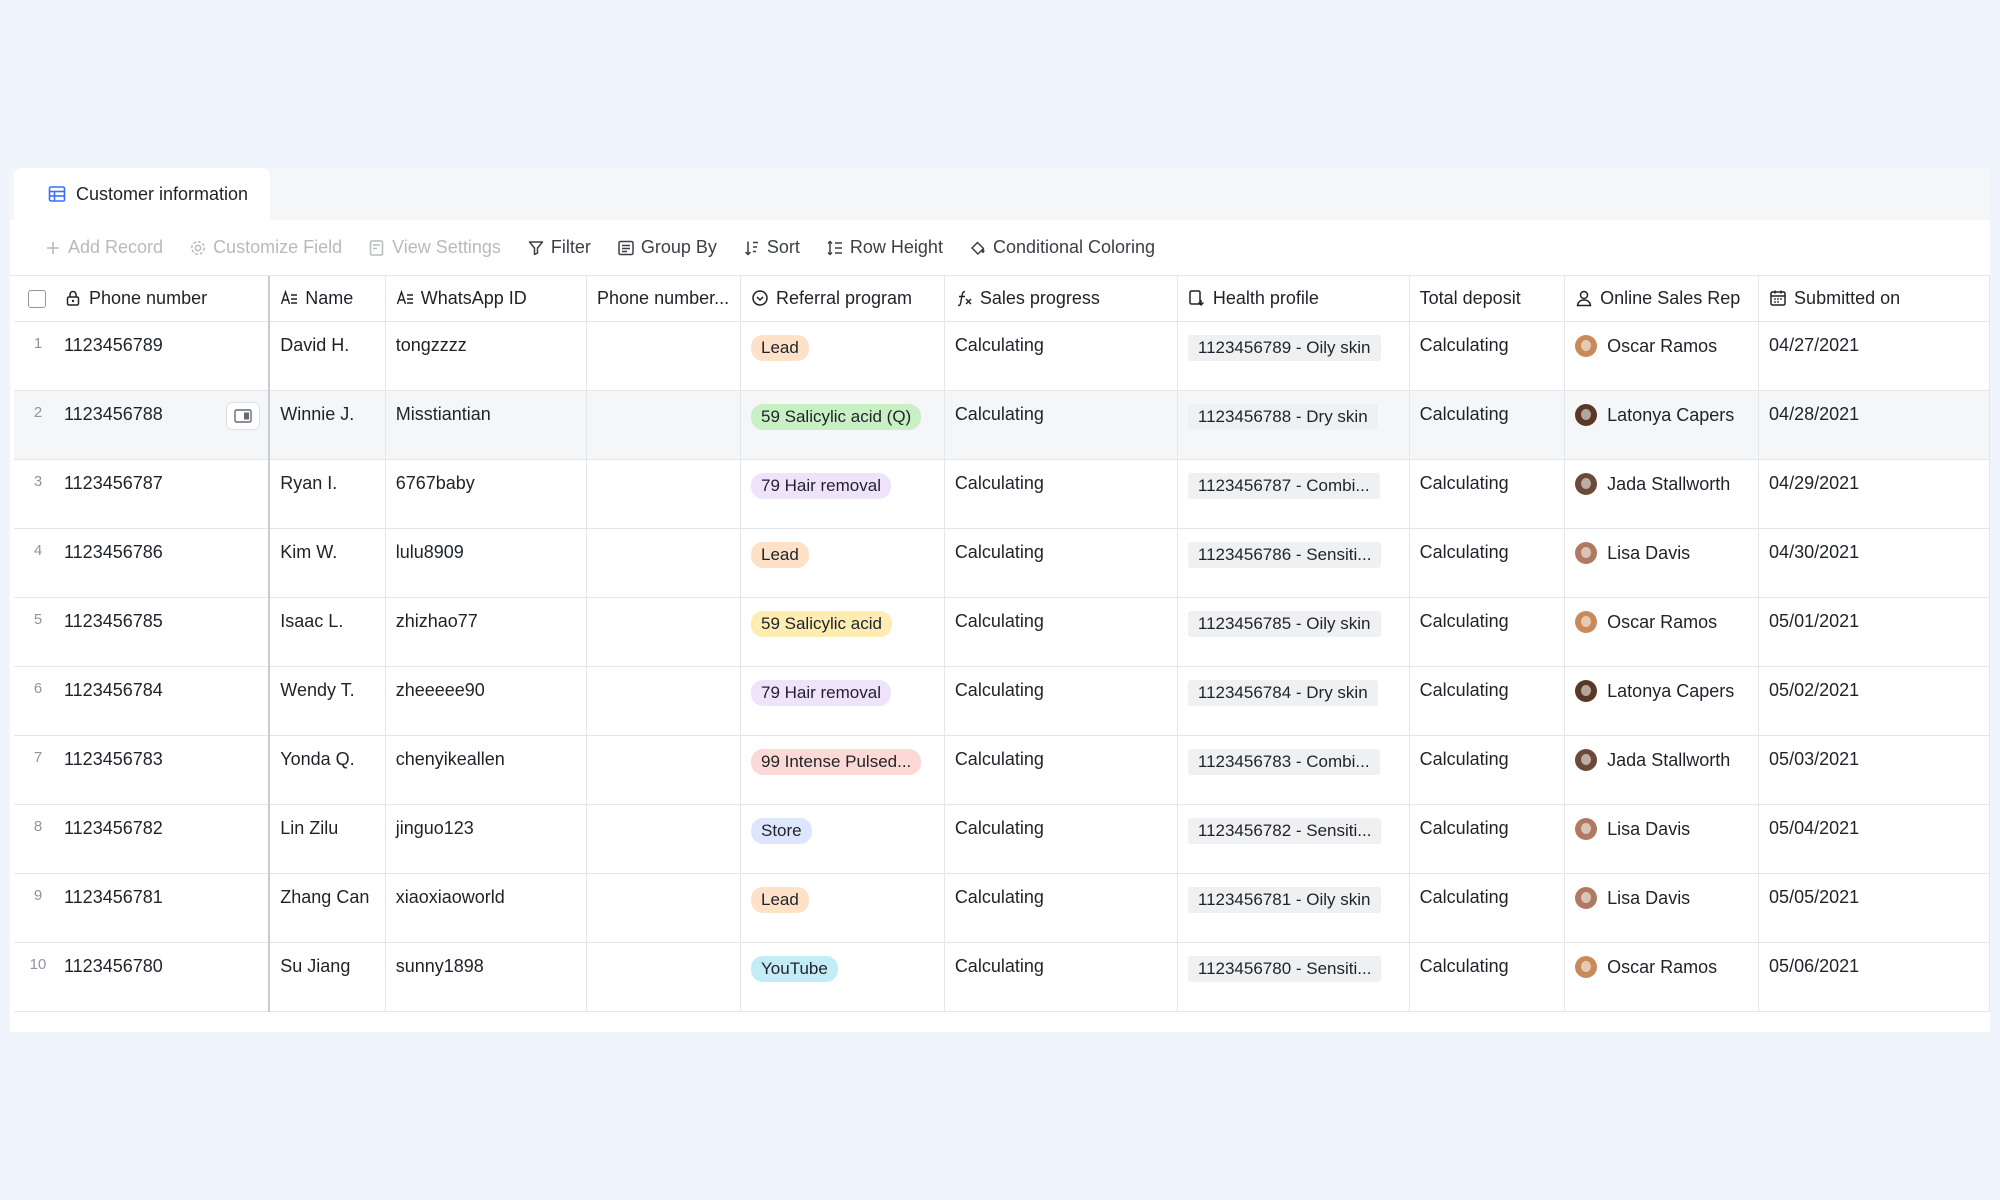 The width and height of the screenshot is (2000, 1200). Describe the element at coordinates (1874, 908) in the screenshot. I see `submitted-on-cell: 05/05/2021` at that location.